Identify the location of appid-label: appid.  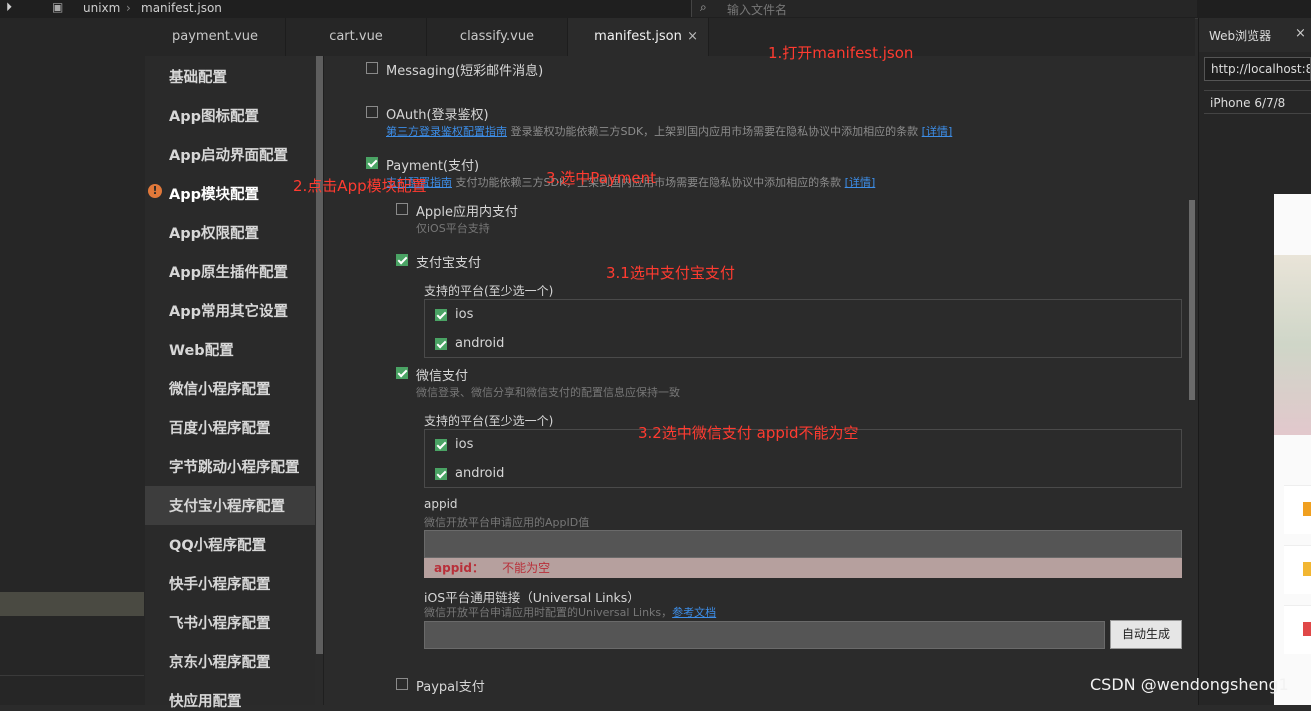
(441, 504).